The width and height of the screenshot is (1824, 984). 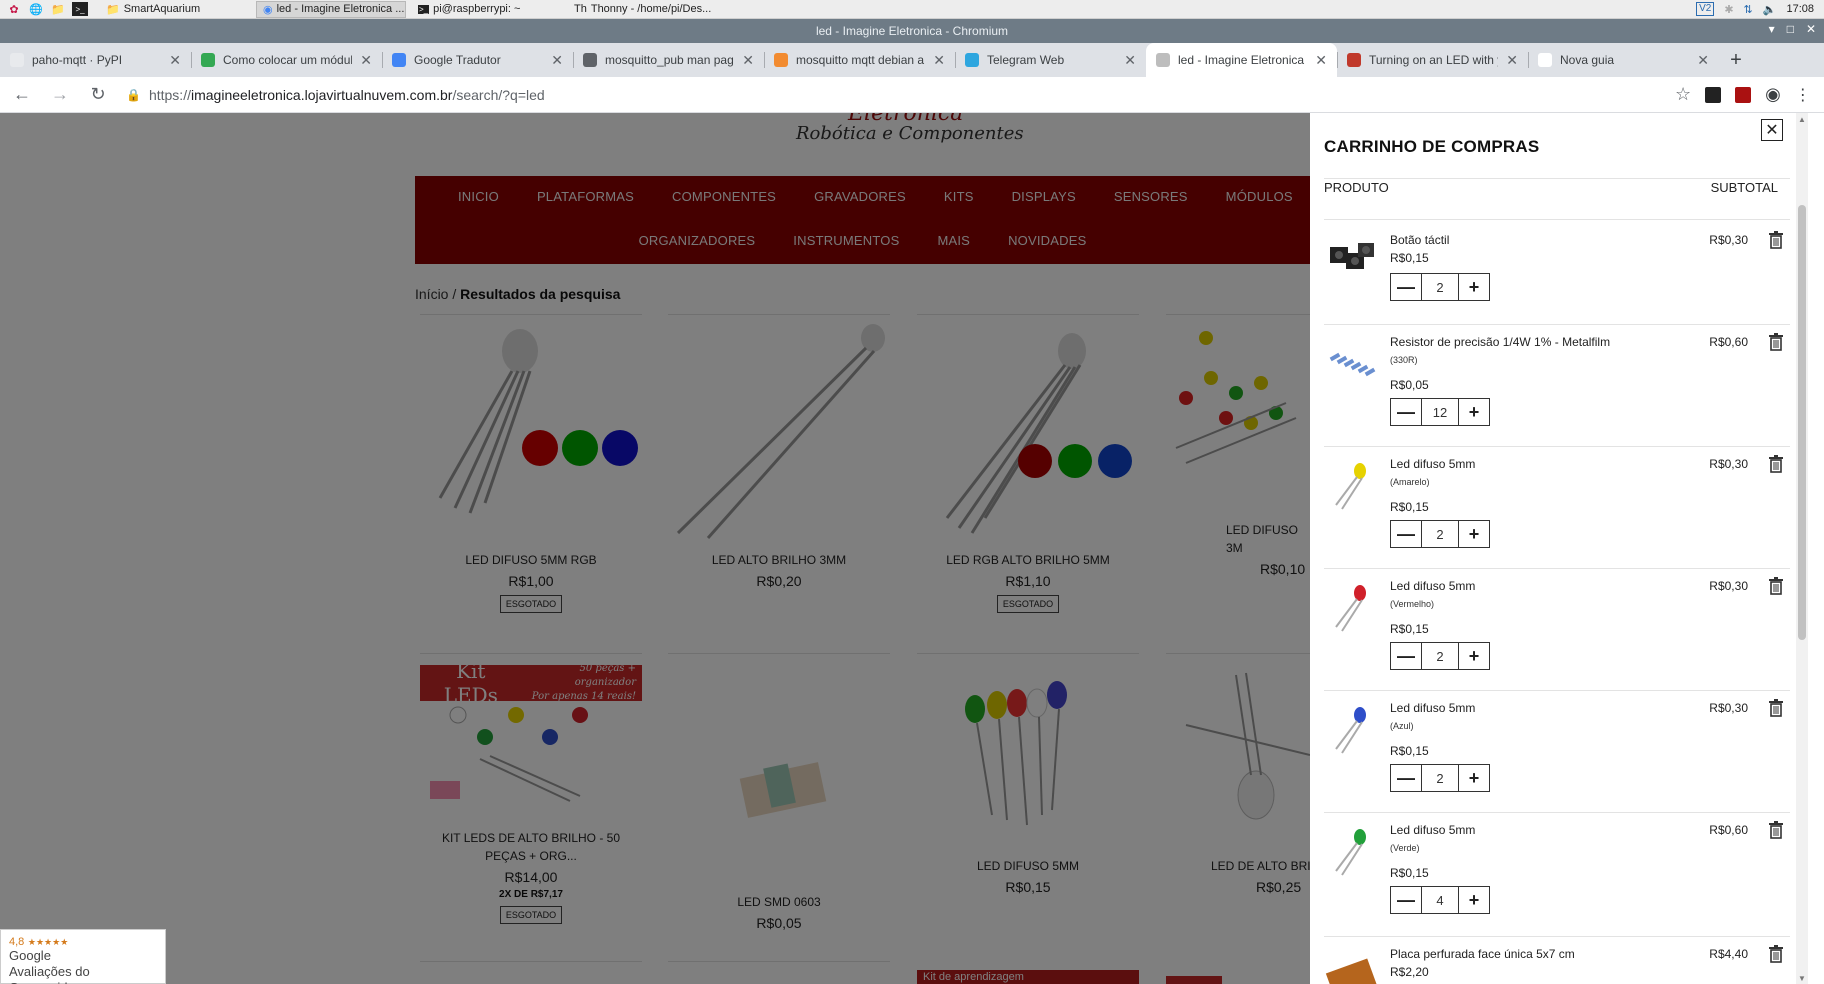 I want to click on bookmark-star-icon: ☆, so click(x=1683, y=94).